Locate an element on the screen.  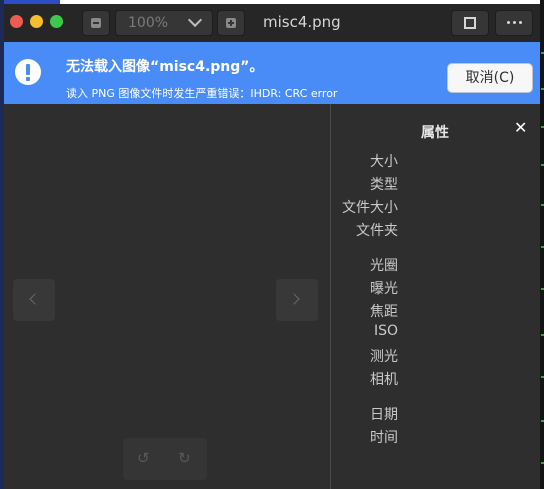
properties-title: 属性 is located at coordinates (435, 133).